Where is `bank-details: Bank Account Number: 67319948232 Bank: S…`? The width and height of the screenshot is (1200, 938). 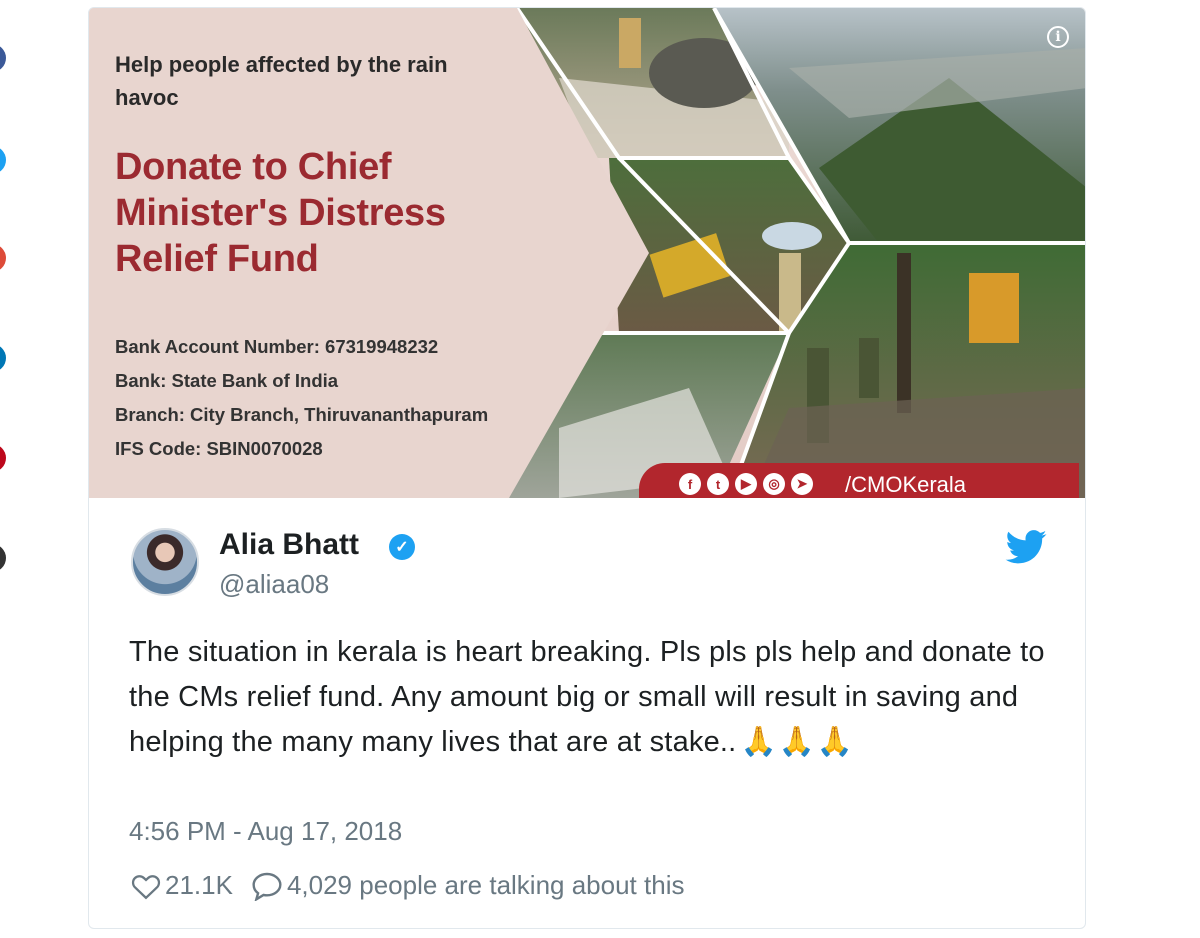 bank-details: Bank Account Number: 67319948232 Bank: S… is located at coordinates (350, 398).